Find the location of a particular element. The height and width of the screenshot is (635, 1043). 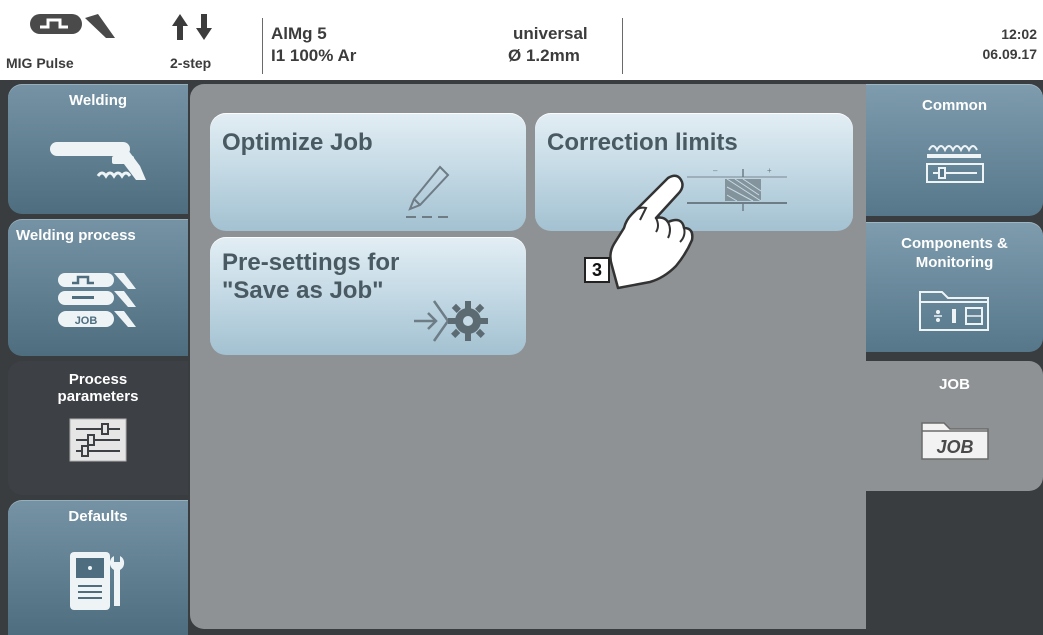

sidebar-item-job: JOB JOB is located at coordinates (954, 426).